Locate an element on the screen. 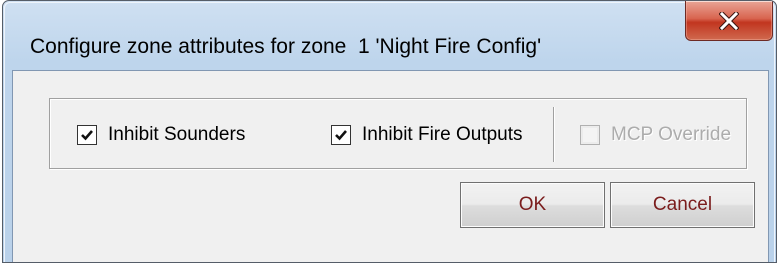 The width and height of the screenshot is (777, 263). inhibit-fire-outputs-option: Inhibit Fire Outputs is located at coordinates (427, 134).